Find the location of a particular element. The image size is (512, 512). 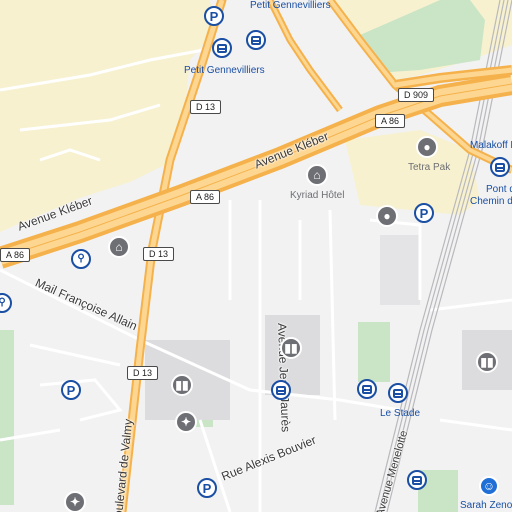

place-label-le-stade: Le Stade is located at coordinates (400, 413).